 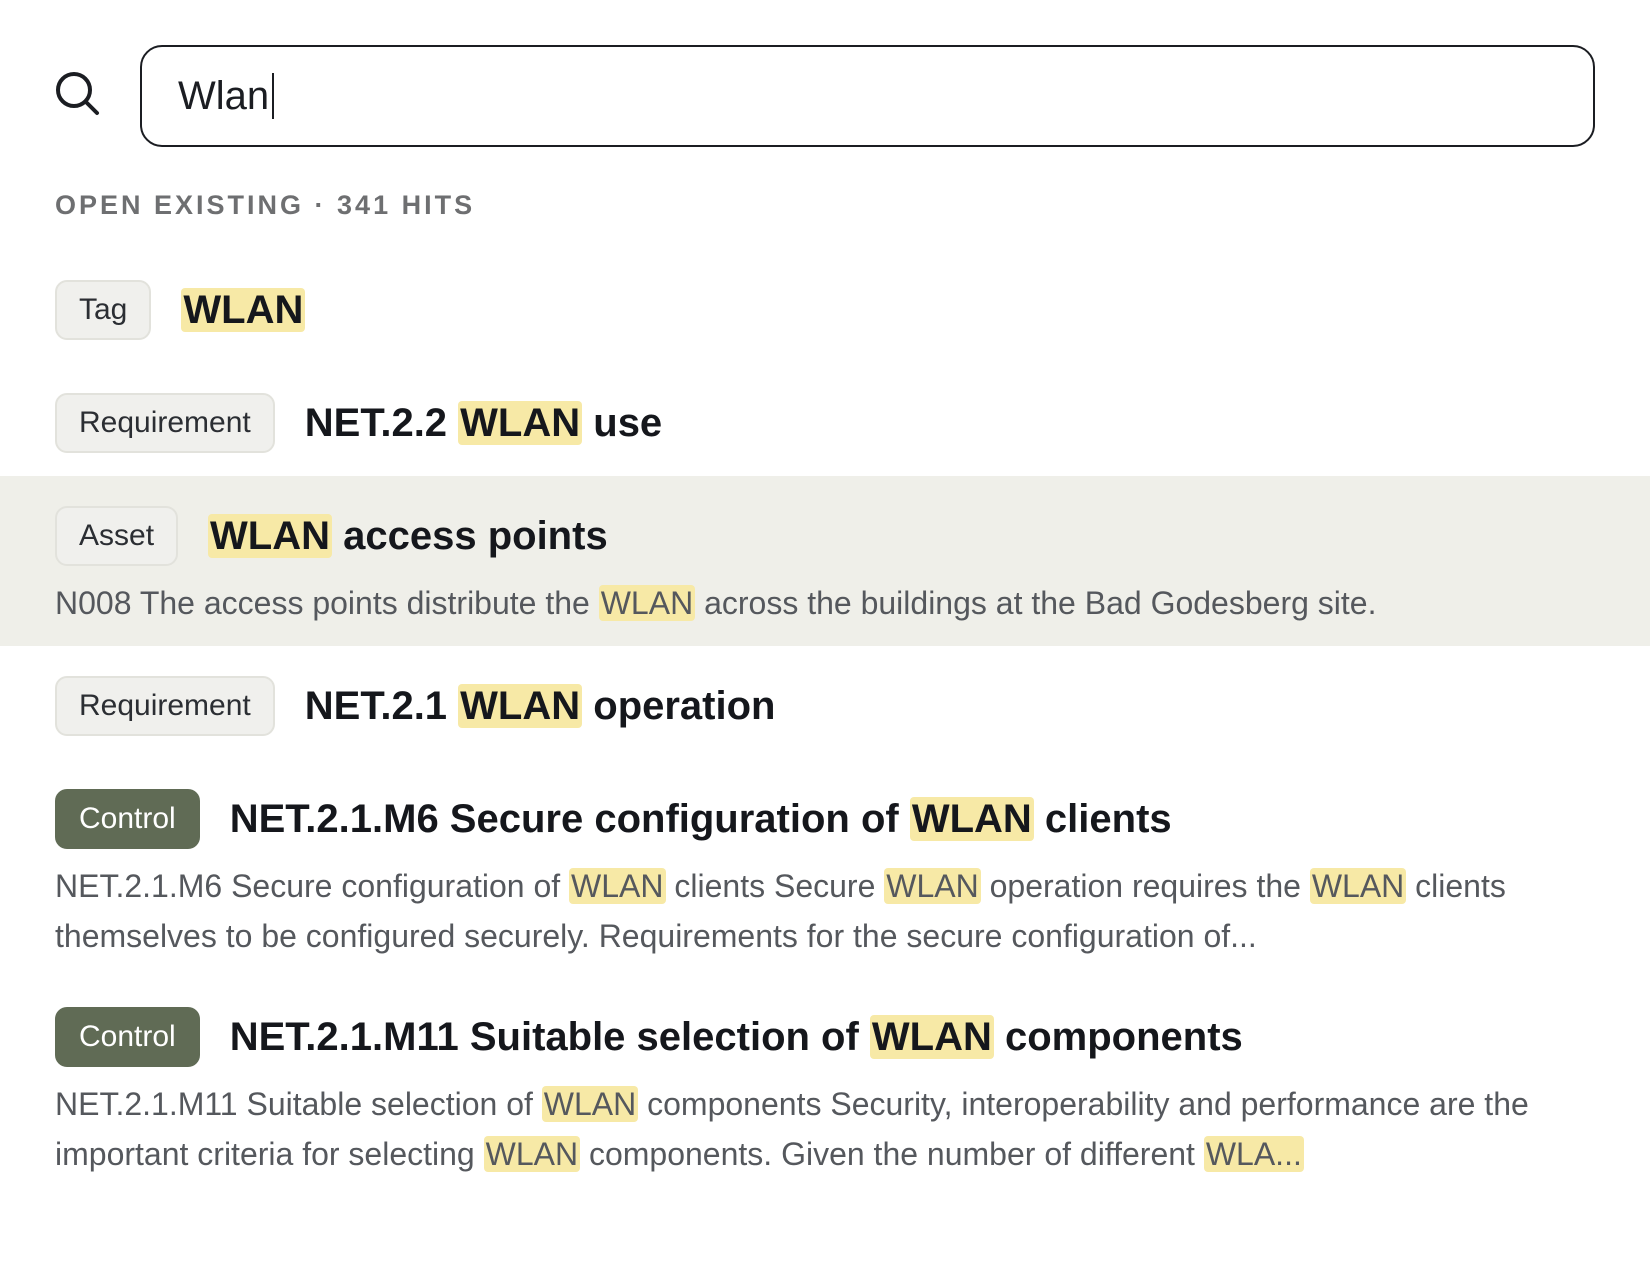 I want to click on search-input: Wlan, so click(x=867, y=96).